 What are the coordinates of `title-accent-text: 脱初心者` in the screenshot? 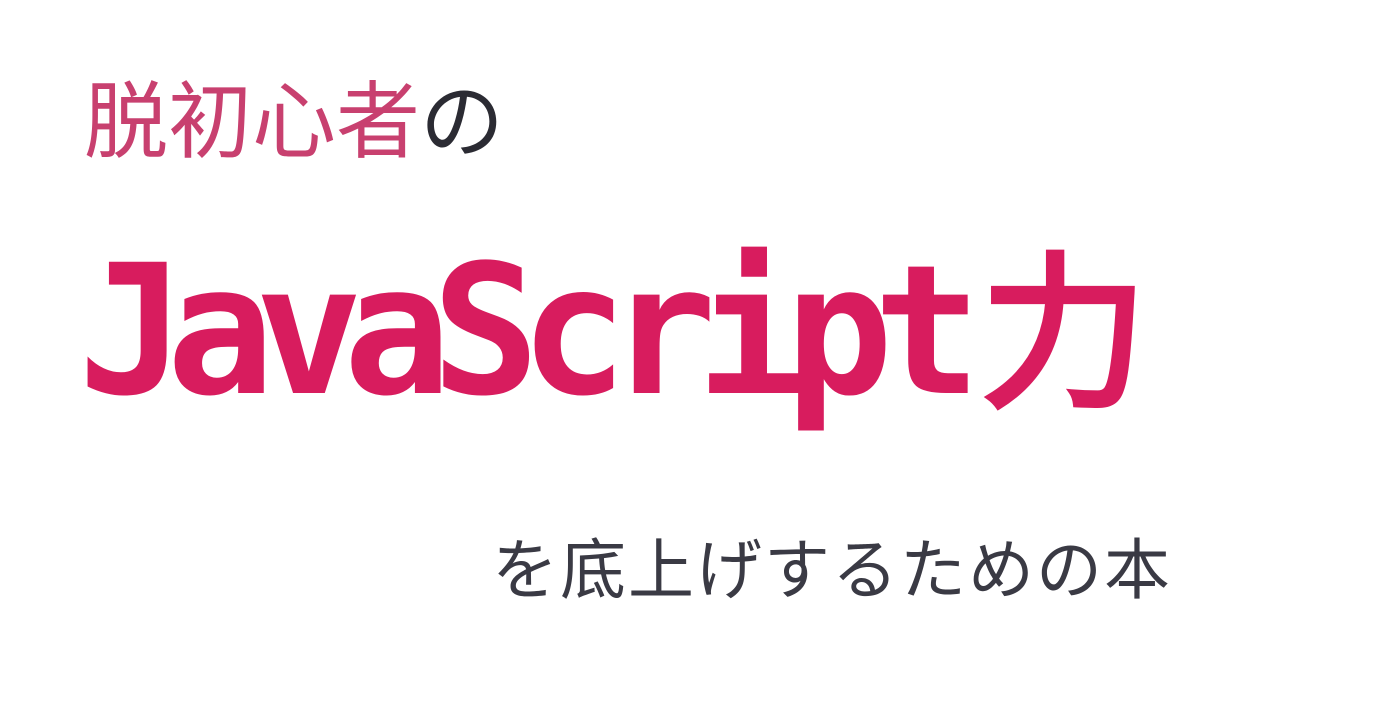 It's located at (252, 122).